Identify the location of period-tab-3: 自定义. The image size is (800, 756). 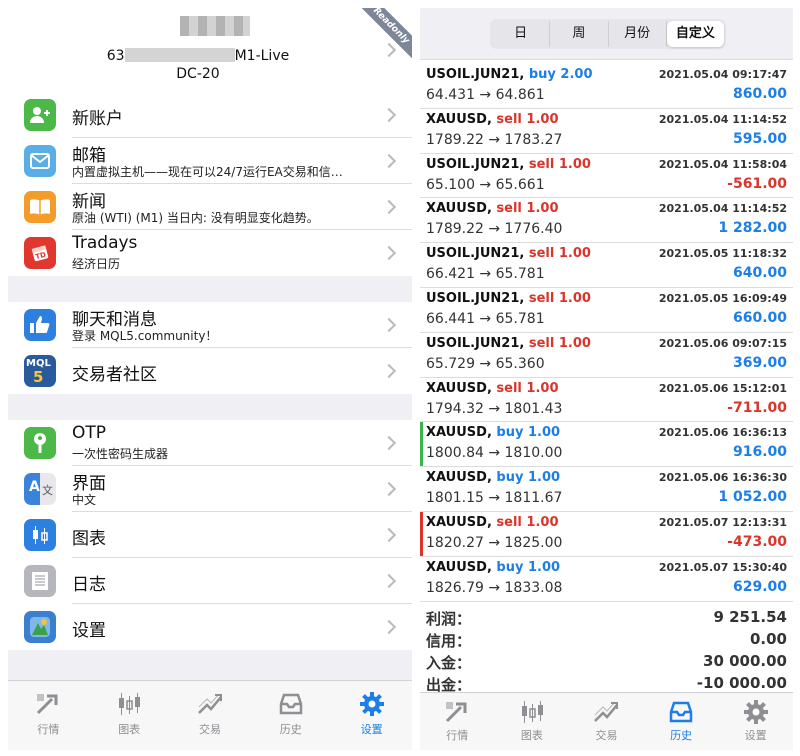
(695, 34).